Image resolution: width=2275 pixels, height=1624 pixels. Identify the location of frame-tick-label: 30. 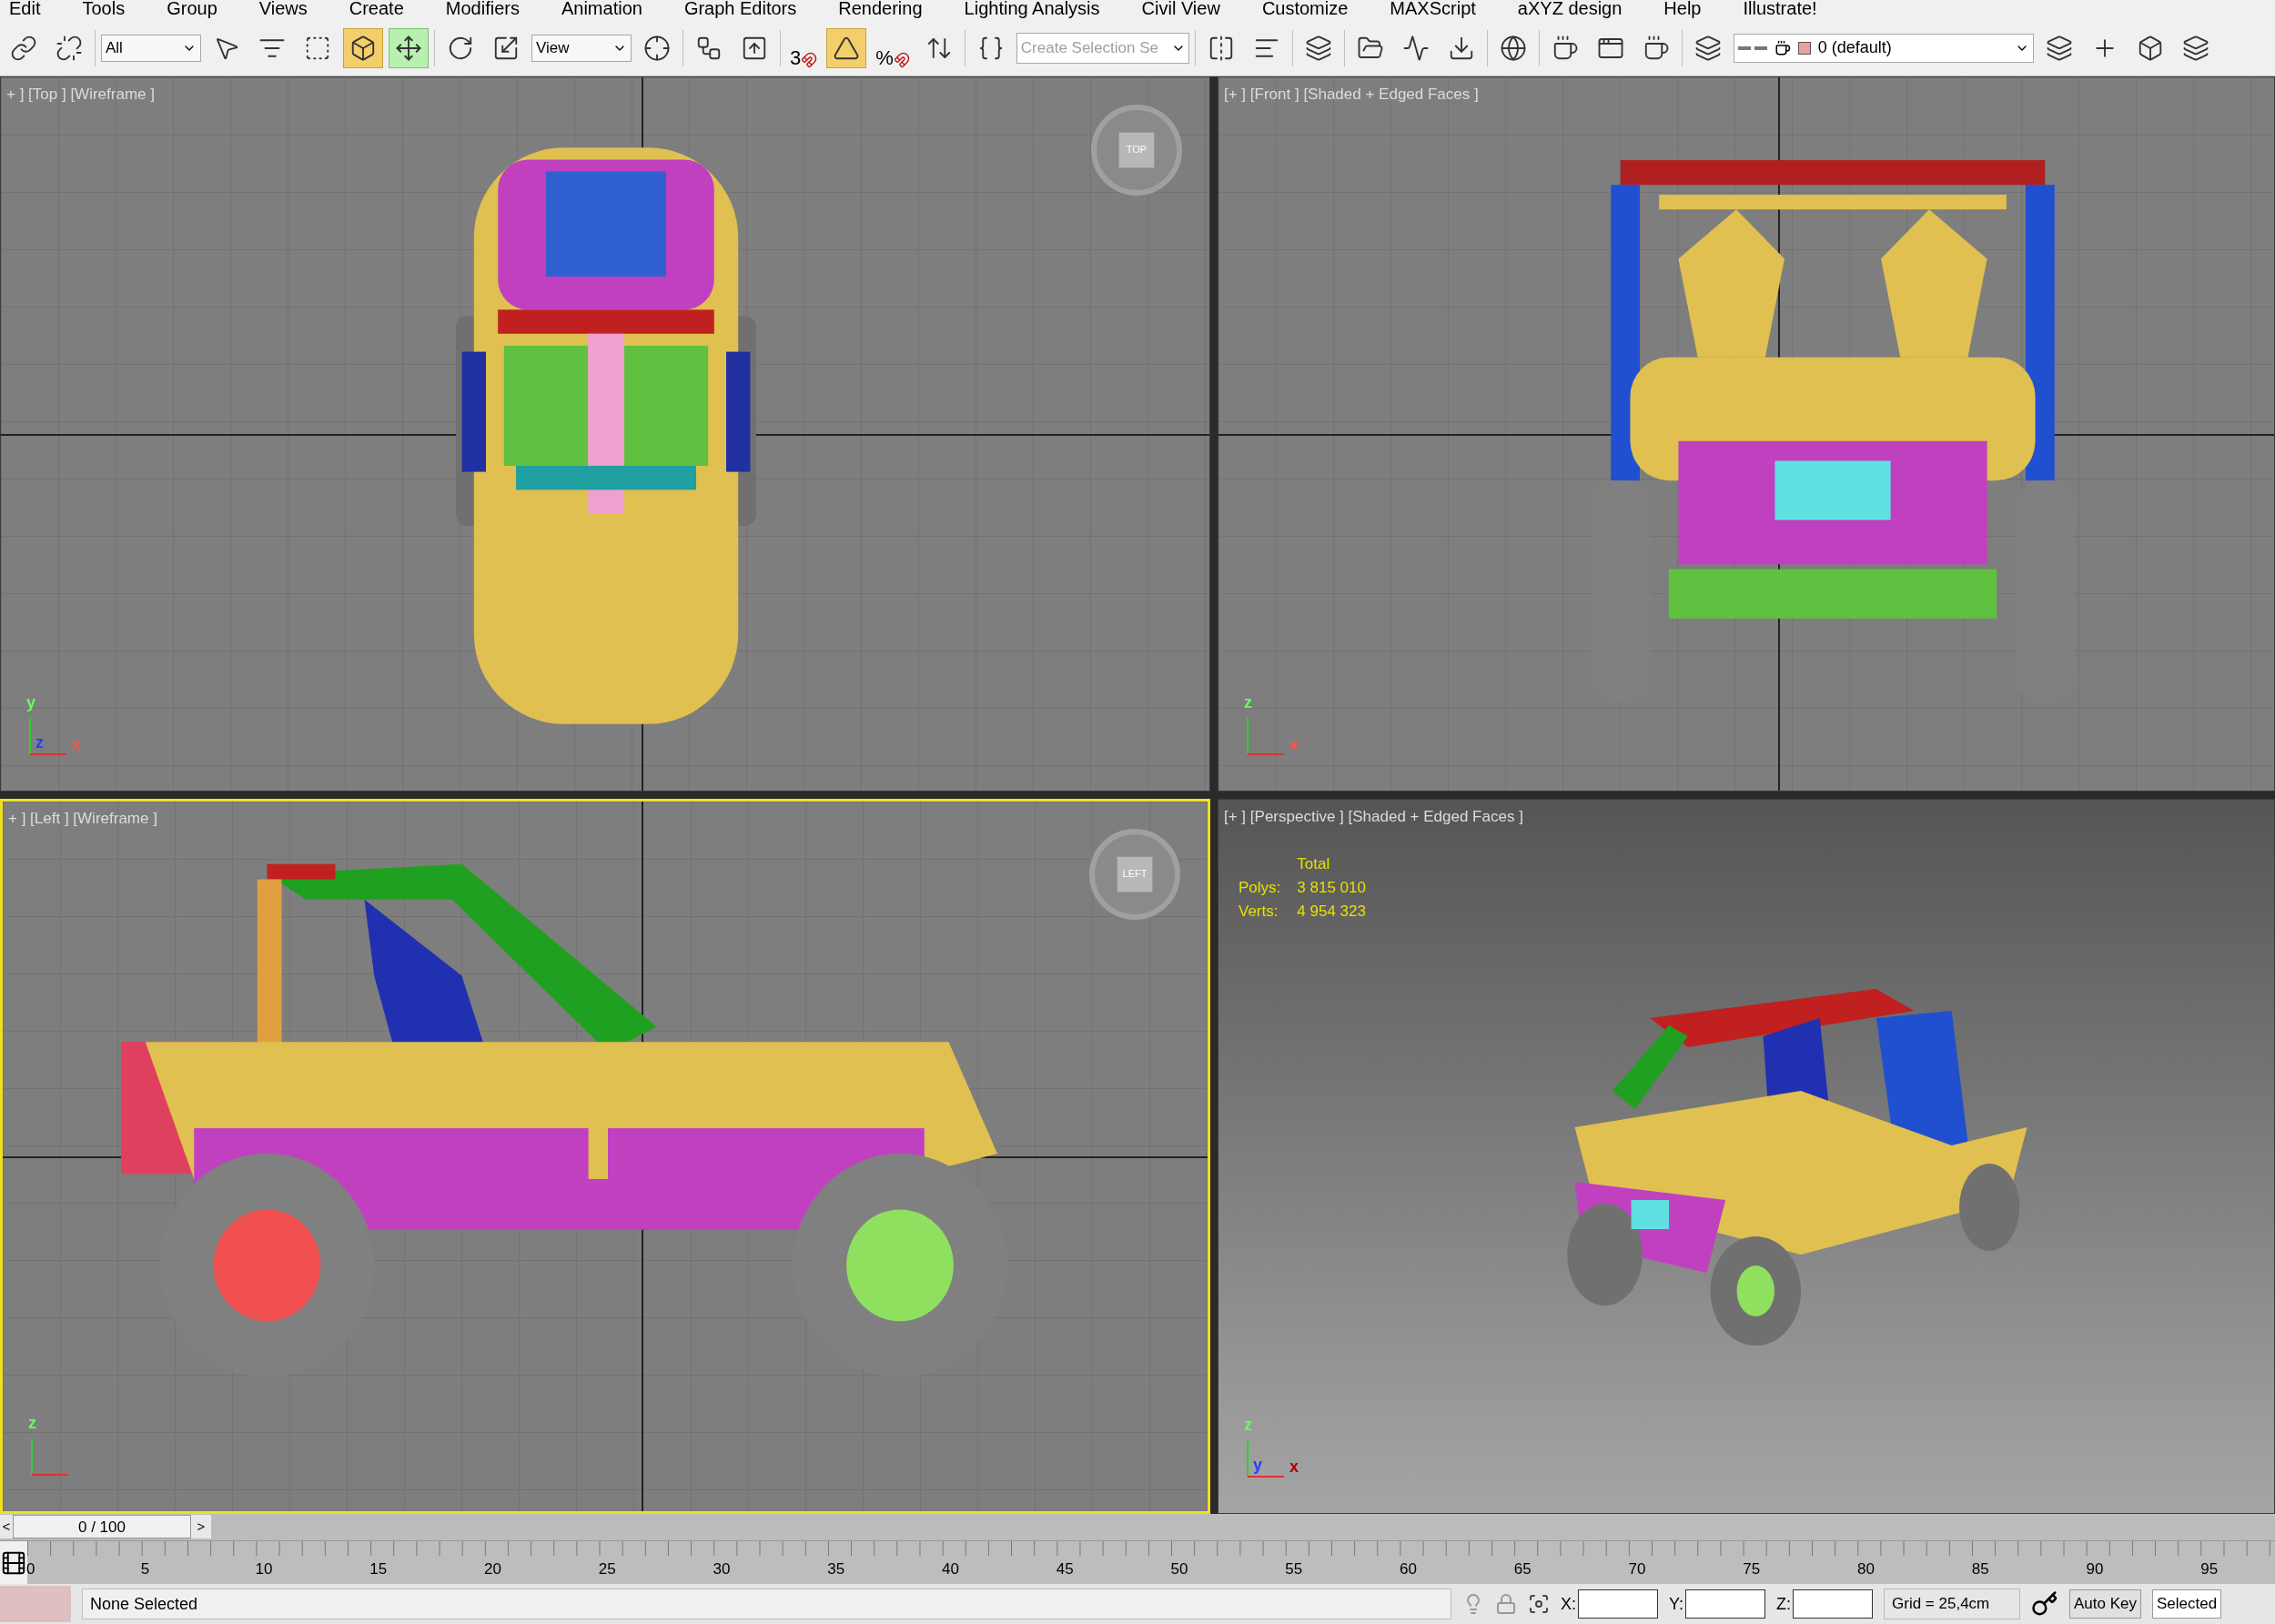
(722, 1568).